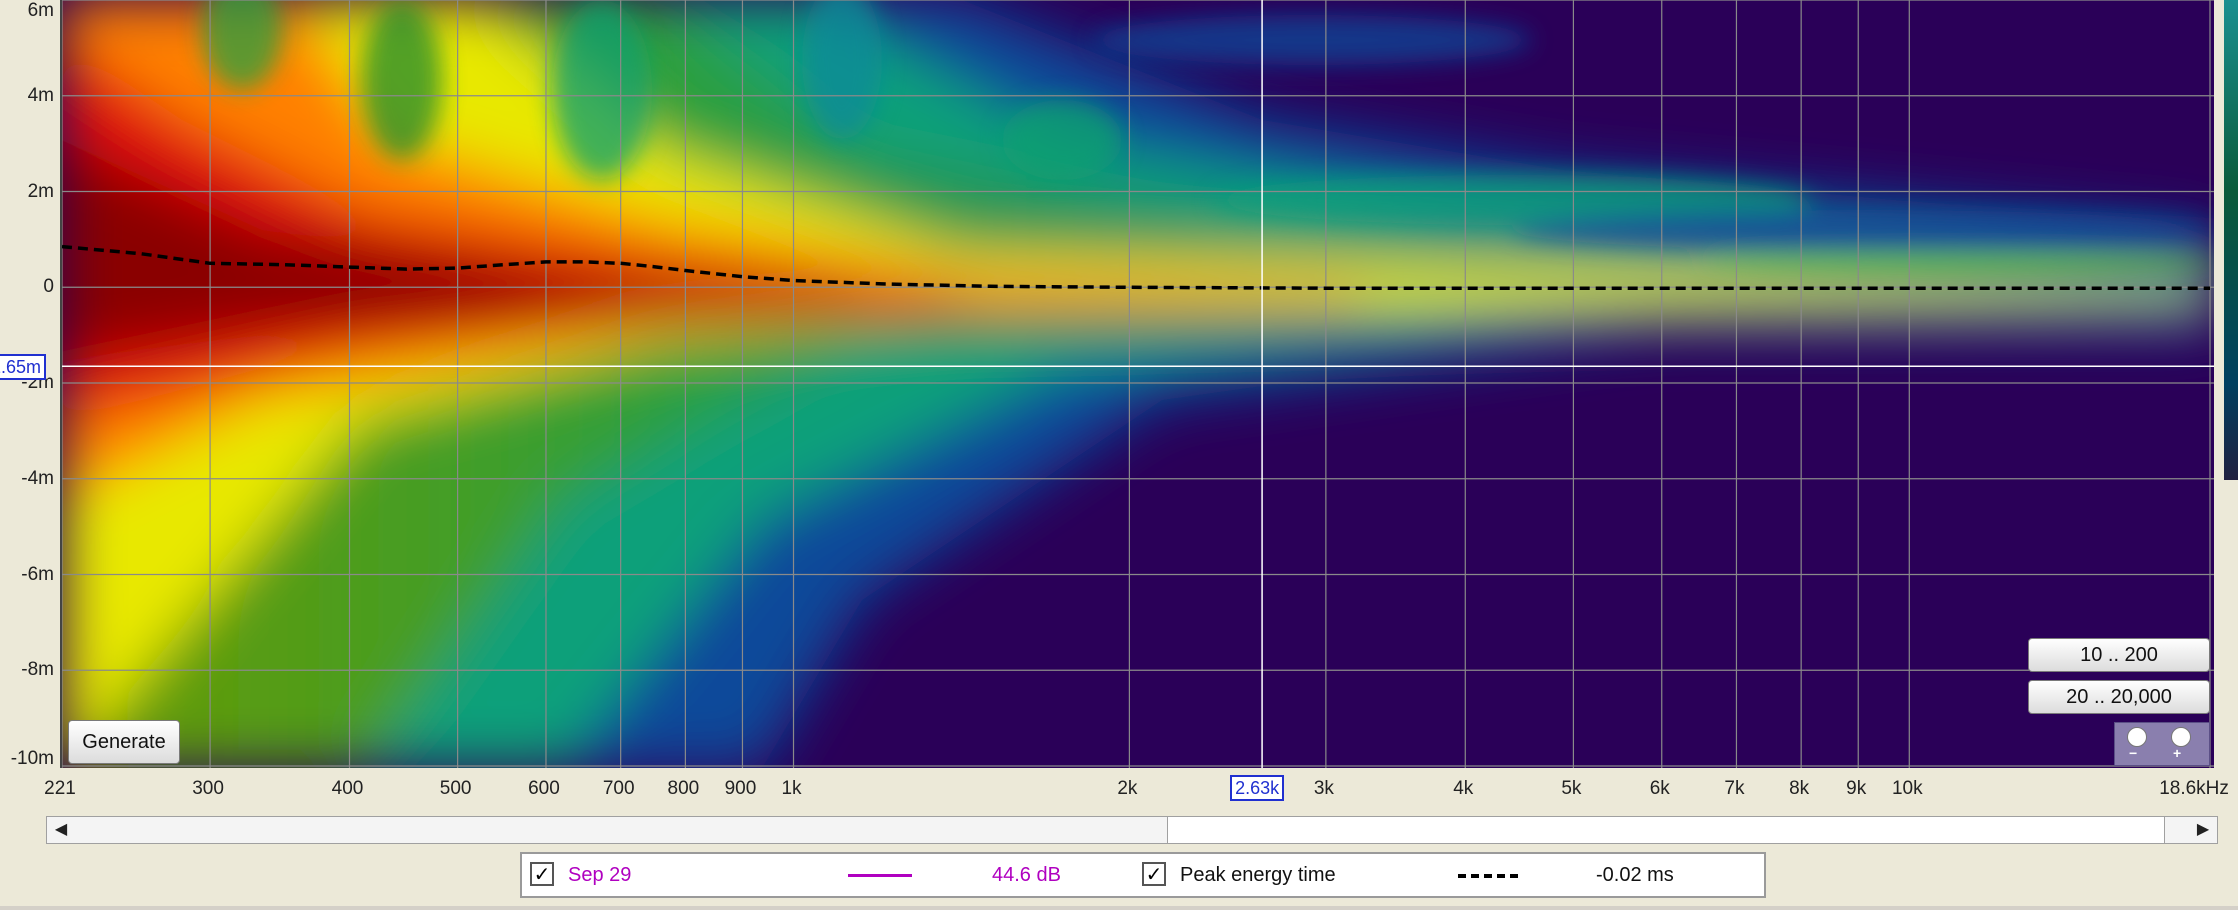 The image size is (2238, 910). What do you see at coordinates (2177, 753) in the screenshot?
I see `zoom-in-sign: +` at bounding box center [2177, 753].